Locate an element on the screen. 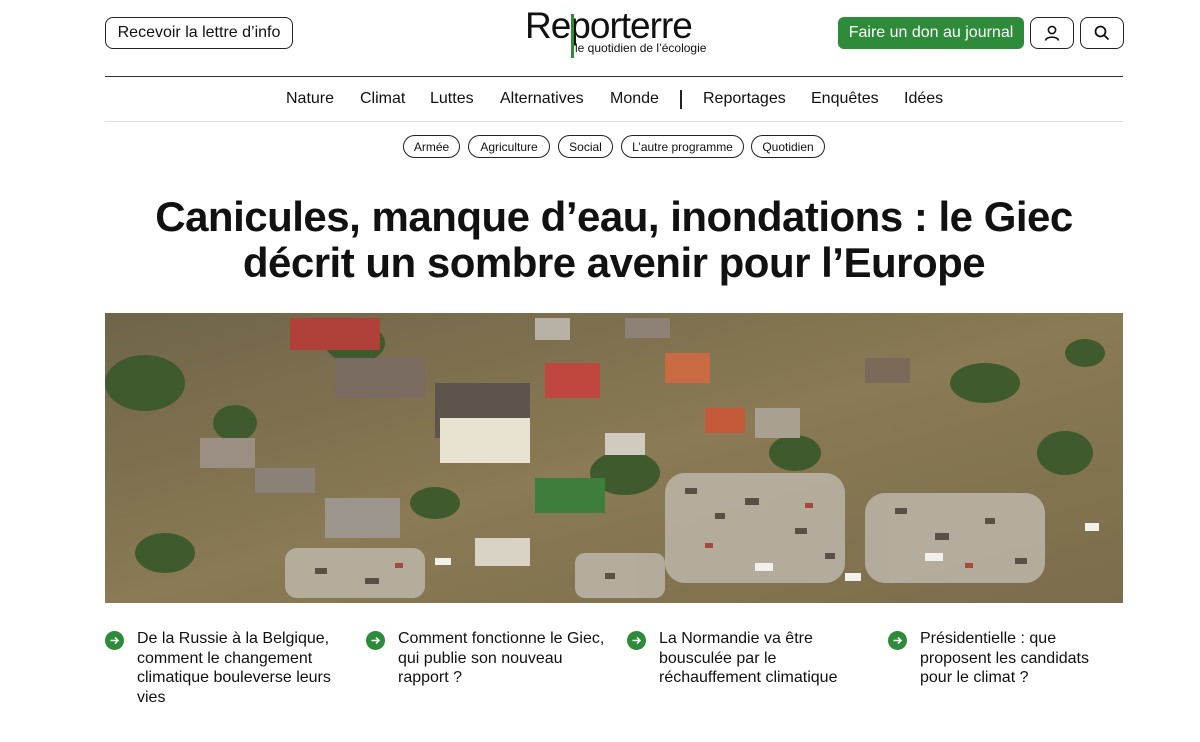 The height and width of the screenshot is (742, 1200). logo-wordmark: Reporterre is located at coordinates (609, 25).